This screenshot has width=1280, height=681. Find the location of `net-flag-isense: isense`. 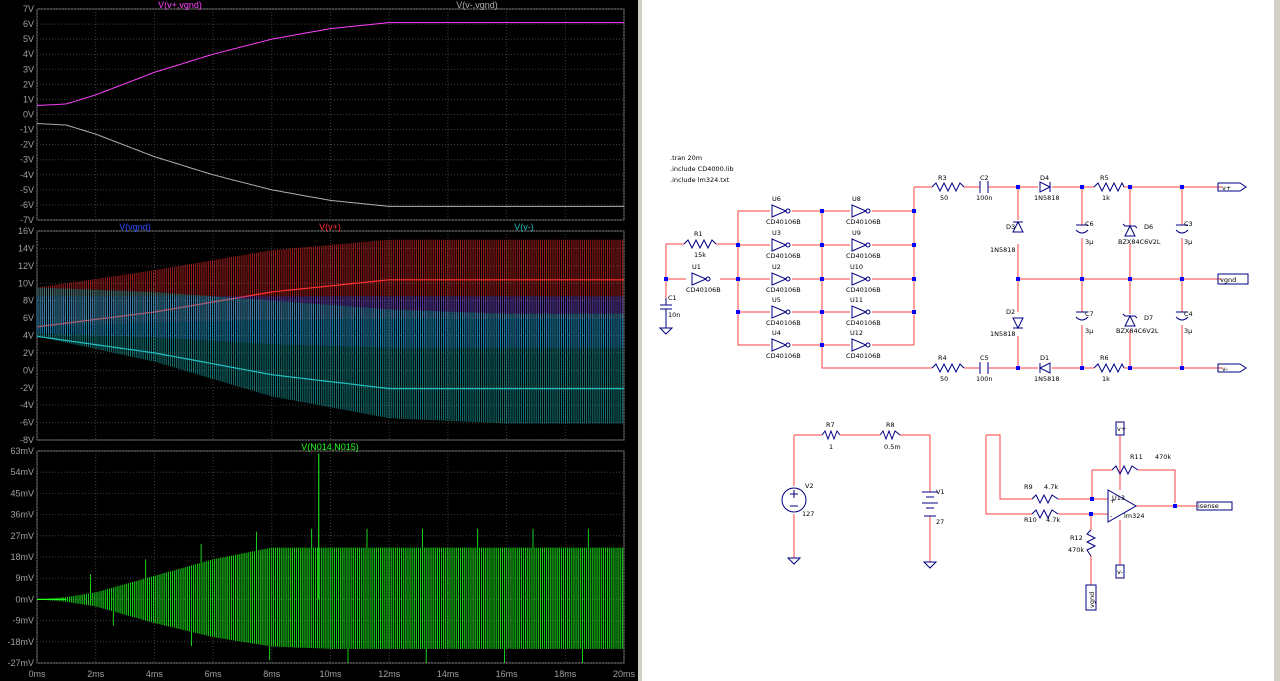

net-flag-isense: isense is located at coordinates (1214, 506).